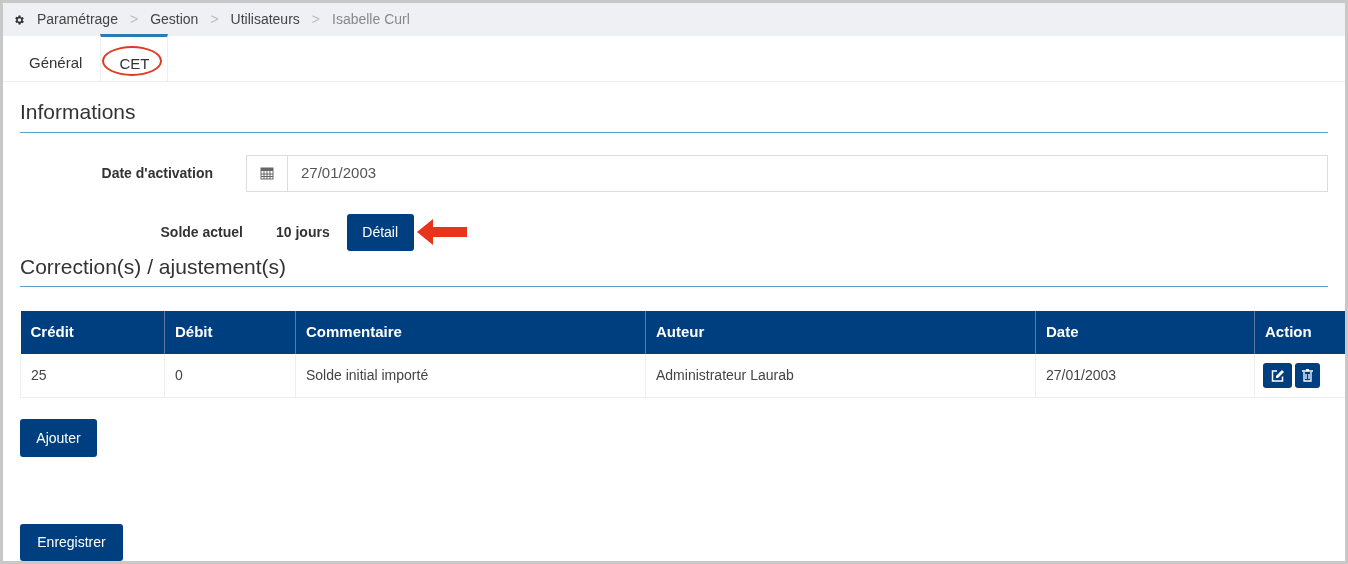 This screenshot has width=1348, height=564. I want to click on tab: CET, so click(134, 57).